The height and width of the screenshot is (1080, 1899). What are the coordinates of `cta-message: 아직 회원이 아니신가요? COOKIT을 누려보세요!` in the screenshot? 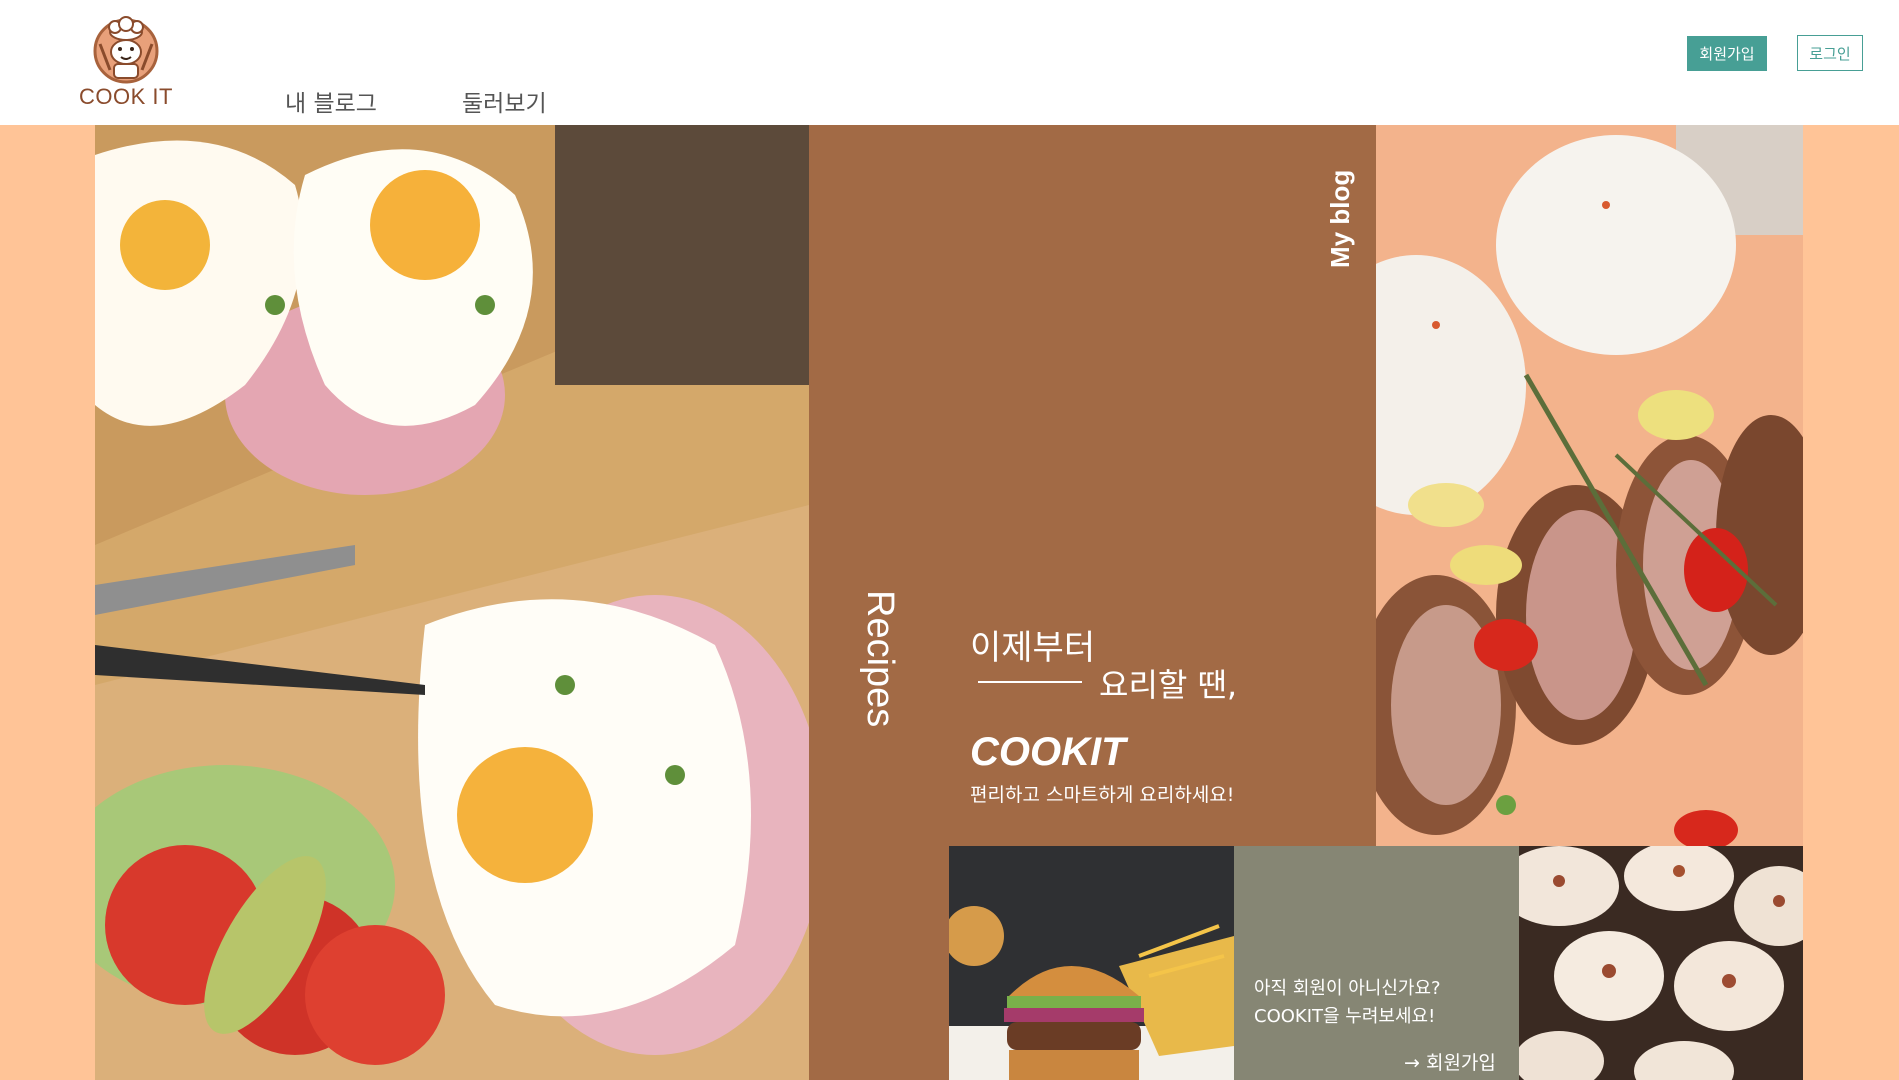 It's located at (1347, 1003).